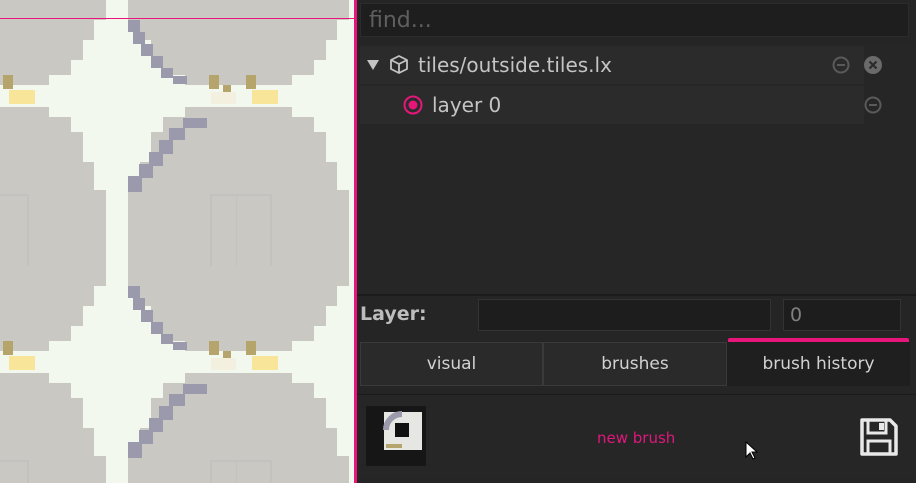  I want to click on mouse-cursor-icon, so click(752, 450).